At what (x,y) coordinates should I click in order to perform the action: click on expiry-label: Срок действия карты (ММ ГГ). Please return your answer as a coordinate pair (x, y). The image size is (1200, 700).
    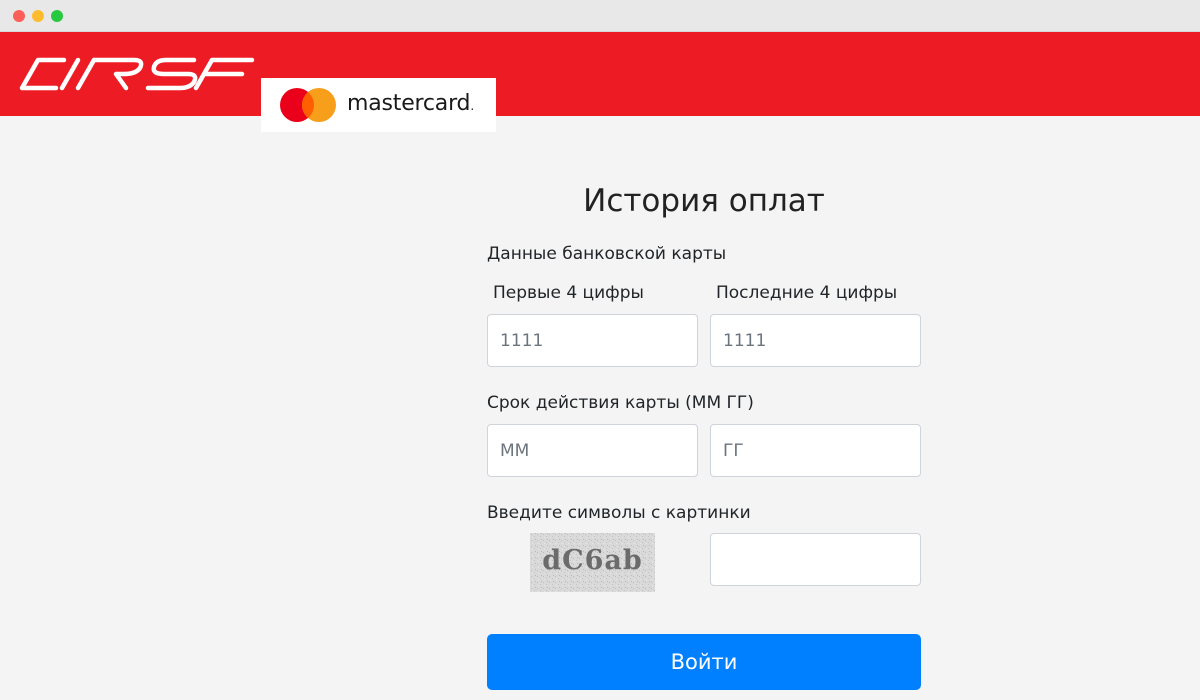
    Looking at the image, I should click on (620, 403).